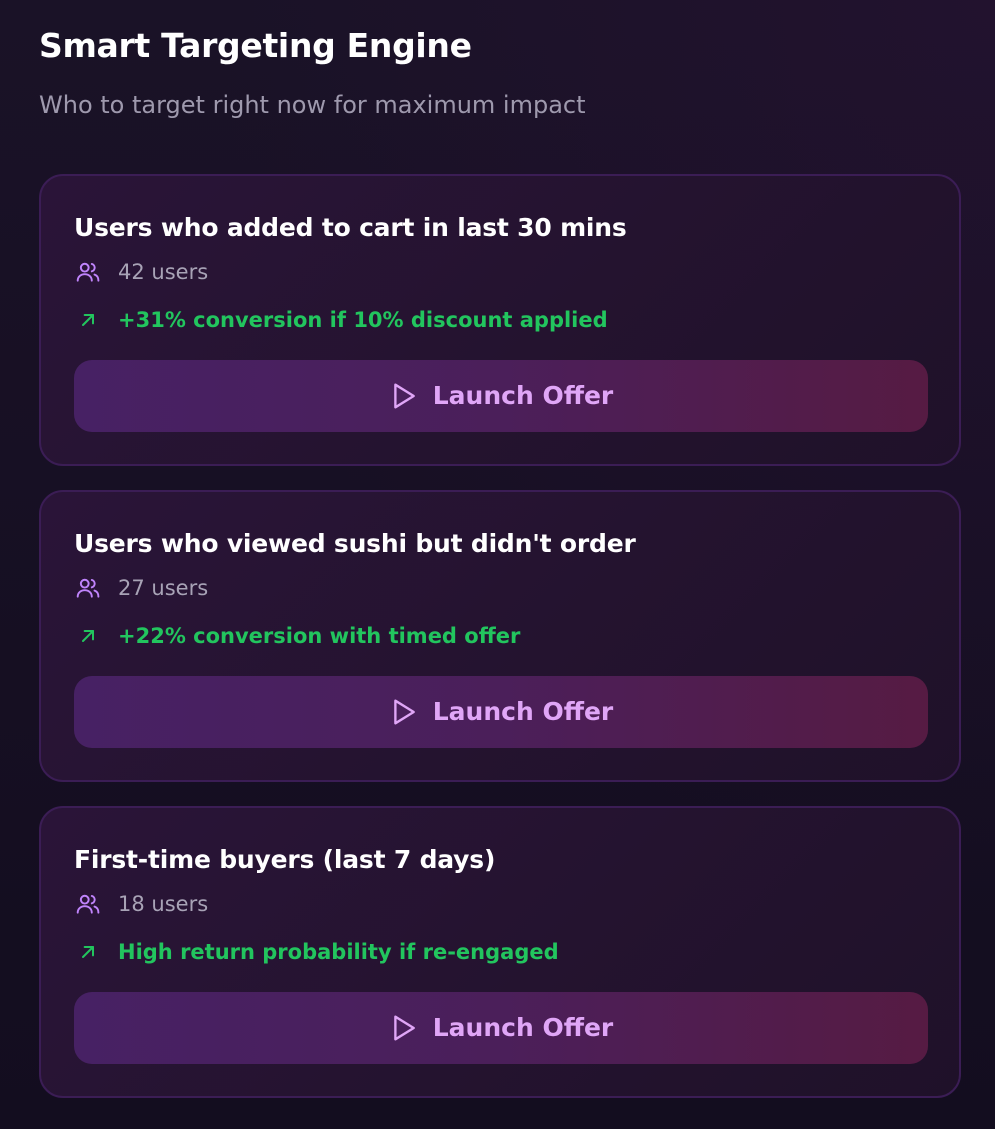  I want to click on segment-users-row: 27 users, so click(500, 588).